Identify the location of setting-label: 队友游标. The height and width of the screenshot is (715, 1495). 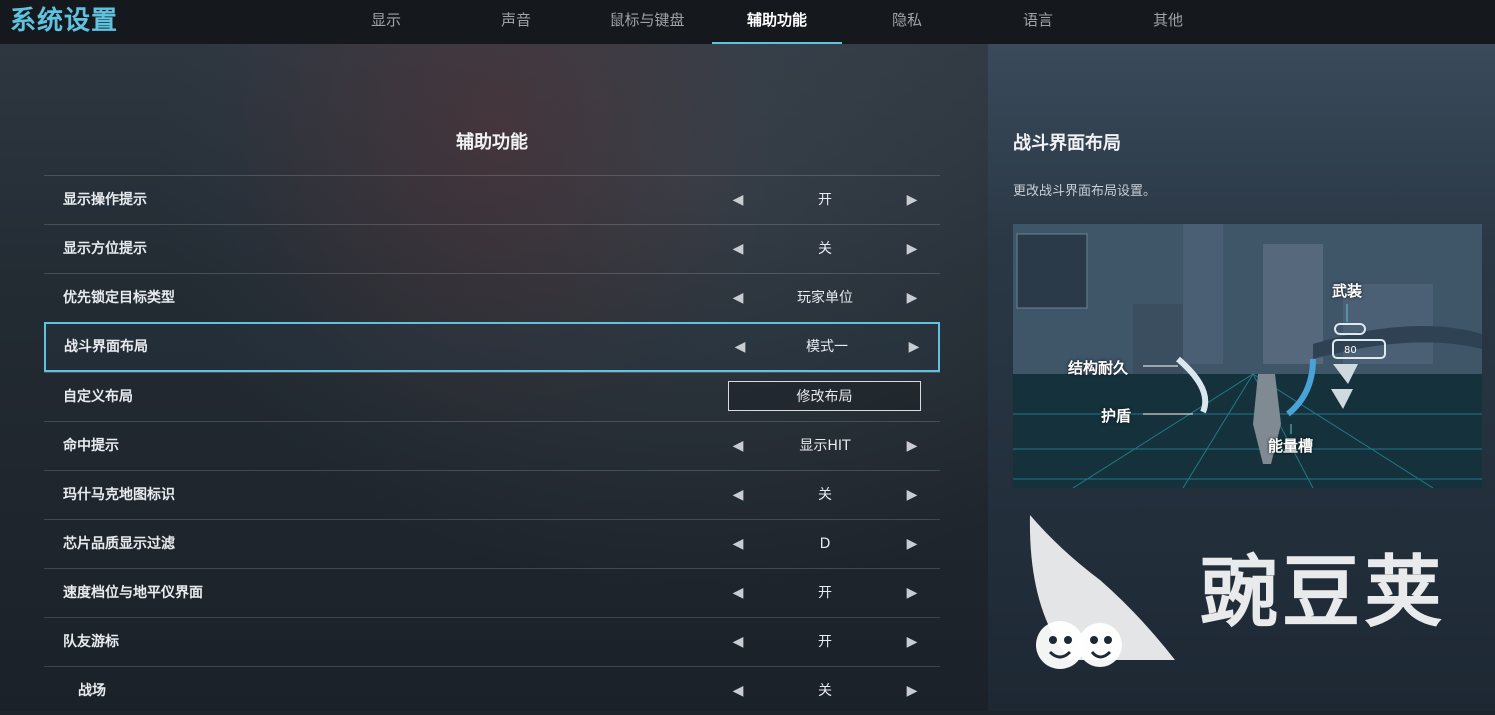
(91, 642).